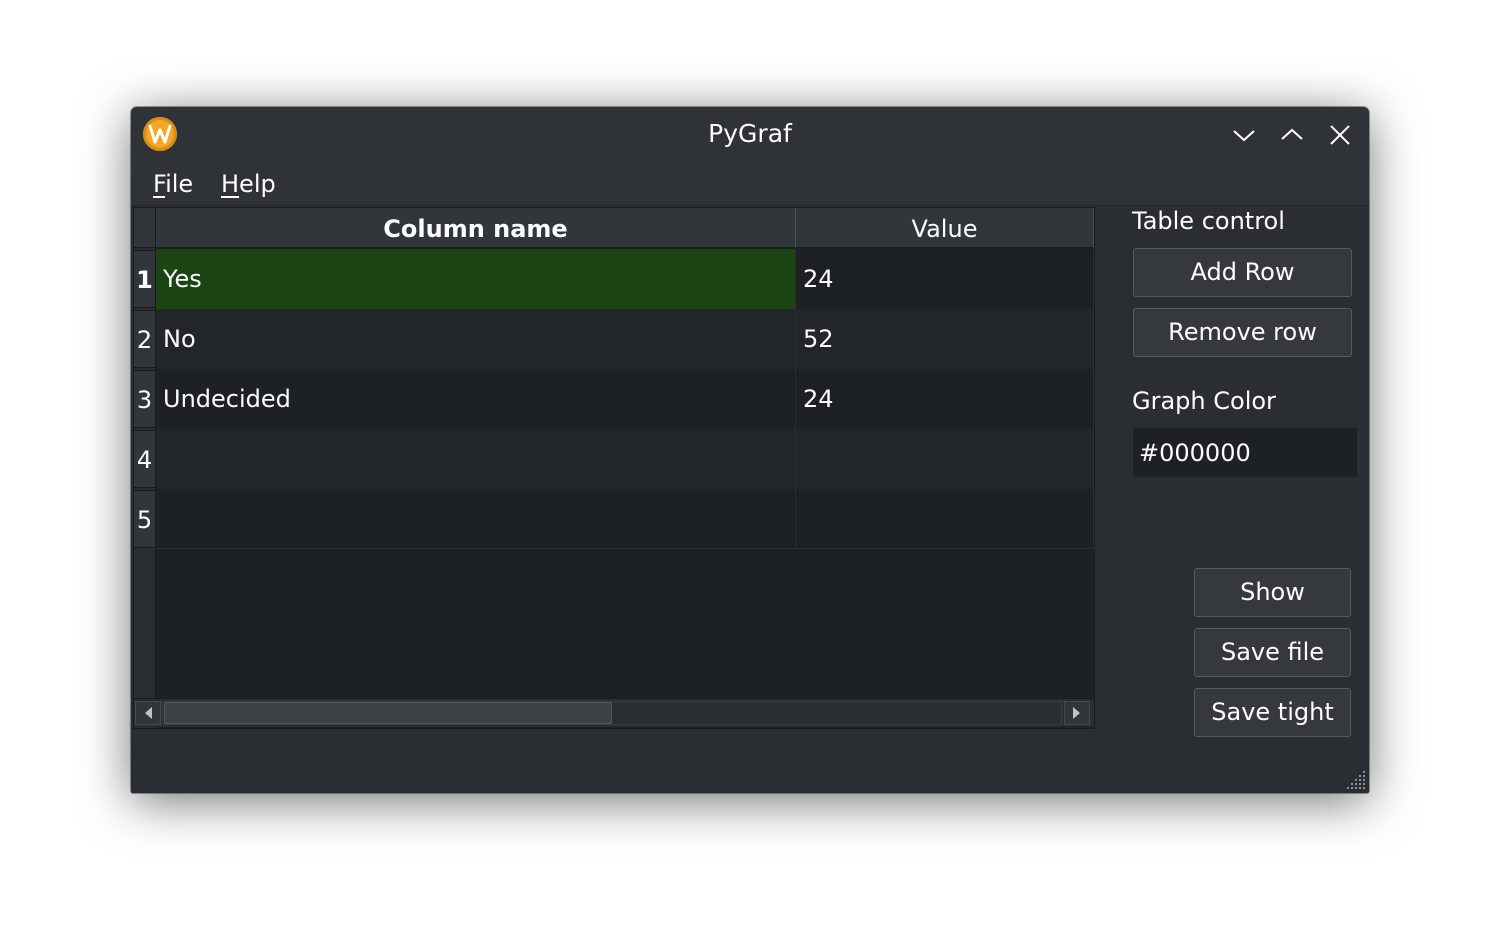 Image resolution: width=1500 pixels, height=948 pixels. Describe the element at coordinates (945, 399) in the screenshot. I see `cell-value-3: 24` at that location.